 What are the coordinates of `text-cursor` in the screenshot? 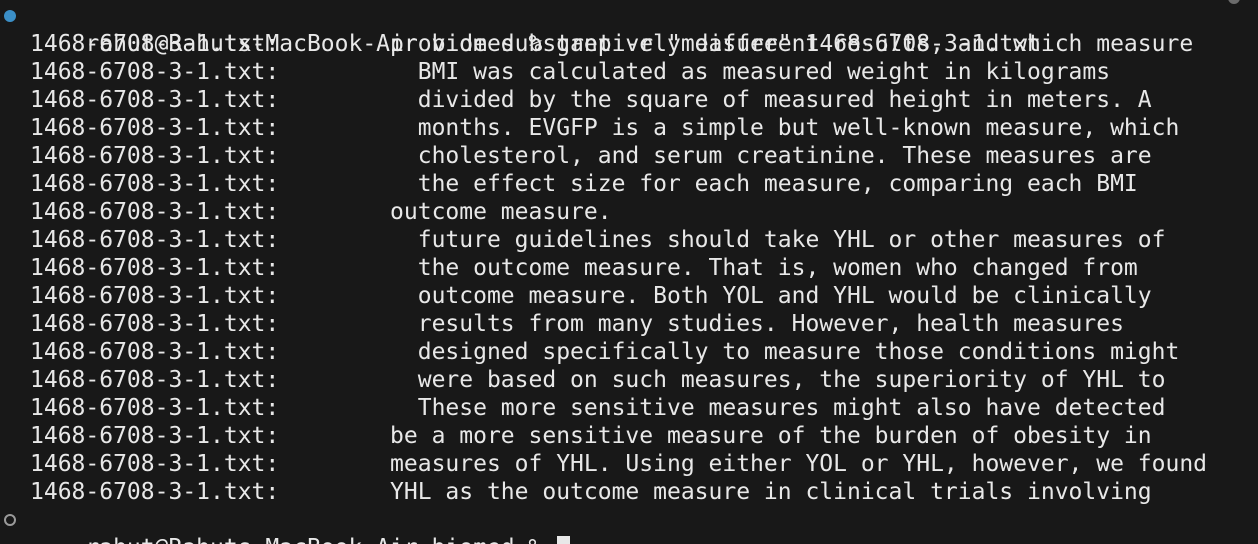 It's located at (564, 540).